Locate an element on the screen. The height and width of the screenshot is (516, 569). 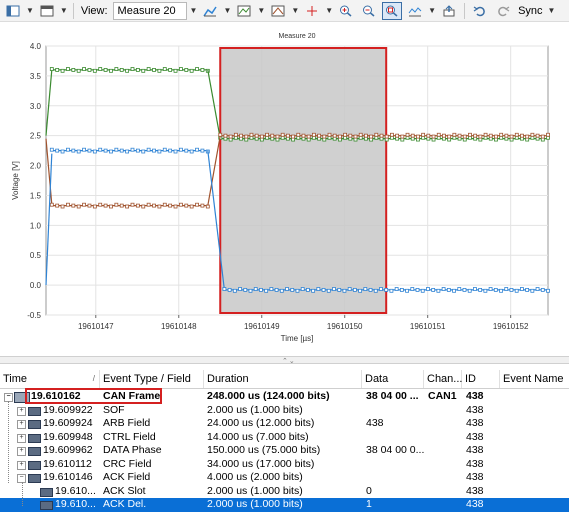
window-icon is located at coordinates (47, 11).